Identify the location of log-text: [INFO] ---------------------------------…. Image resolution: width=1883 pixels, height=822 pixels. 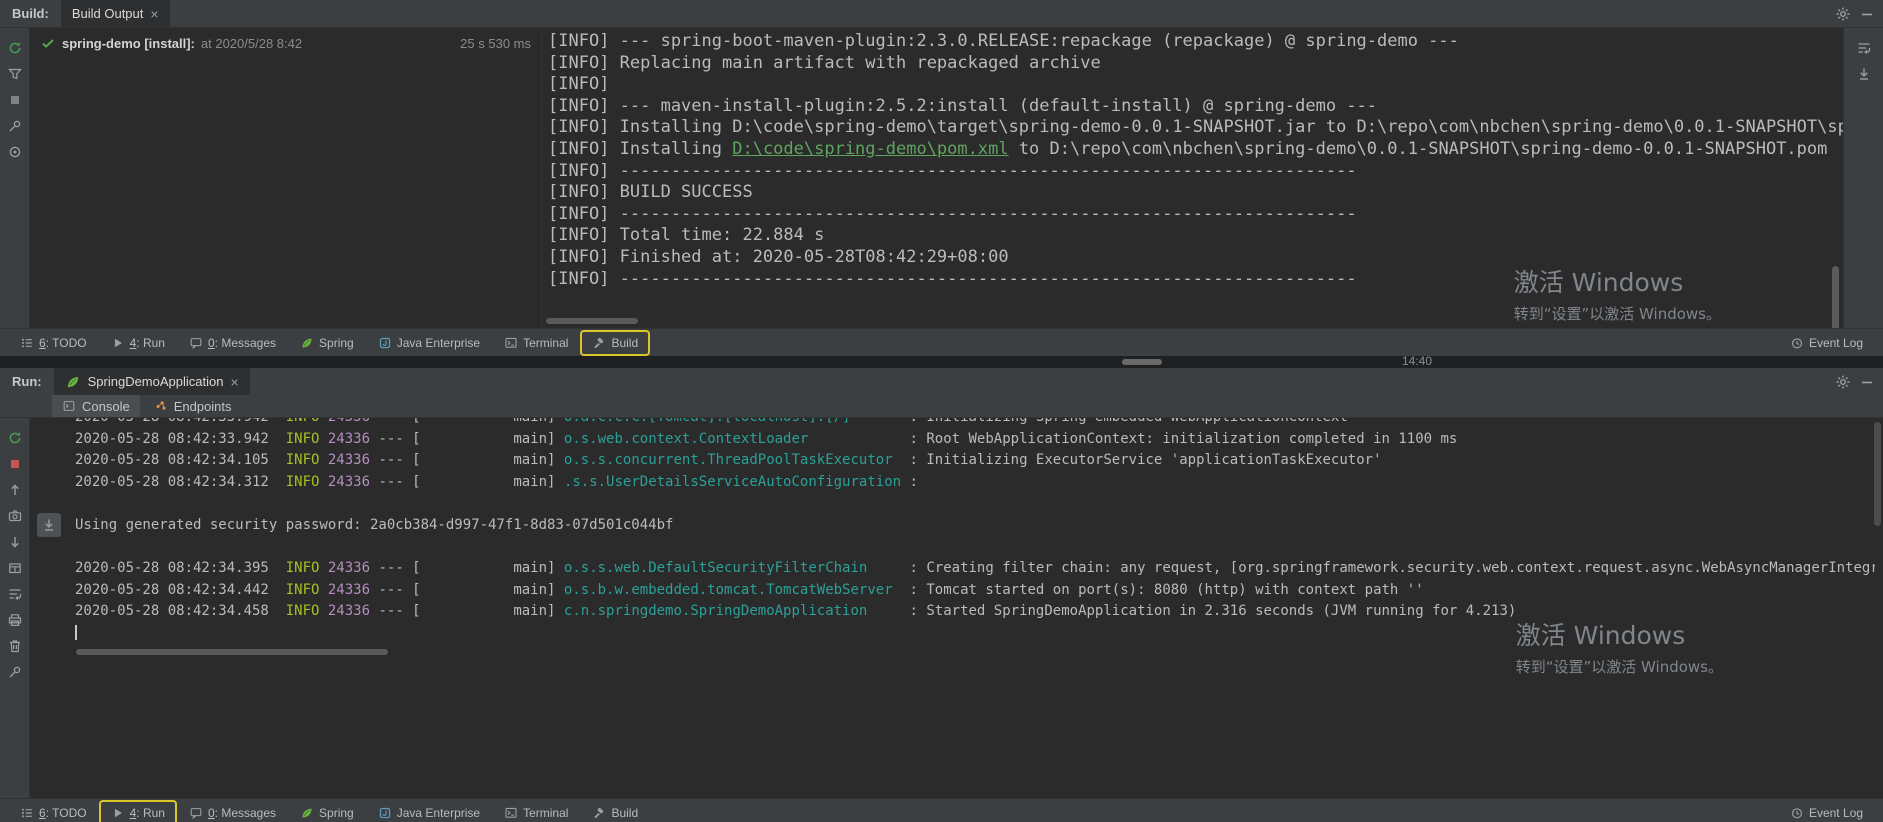
(952, 170).